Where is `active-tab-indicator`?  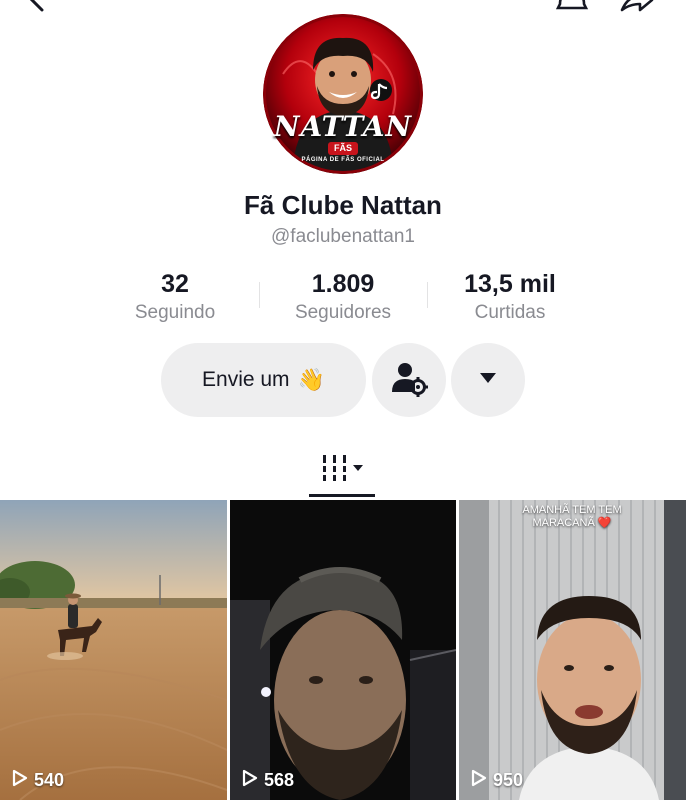
active-tab-indicator is located at coordinates (342, 495).